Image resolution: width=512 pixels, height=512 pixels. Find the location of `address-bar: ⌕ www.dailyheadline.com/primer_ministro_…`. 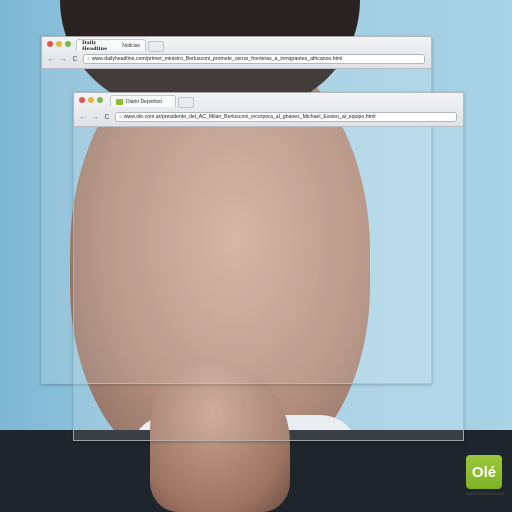

address-bar: ⌕ www.dailyheadline.com/primer_ministro_… is located at coordinates (254, 59).